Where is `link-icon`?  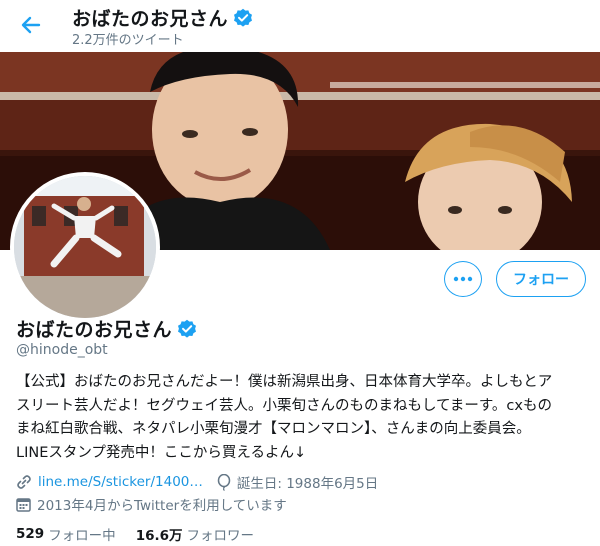 link-icon is located at coordinates (24, 482).